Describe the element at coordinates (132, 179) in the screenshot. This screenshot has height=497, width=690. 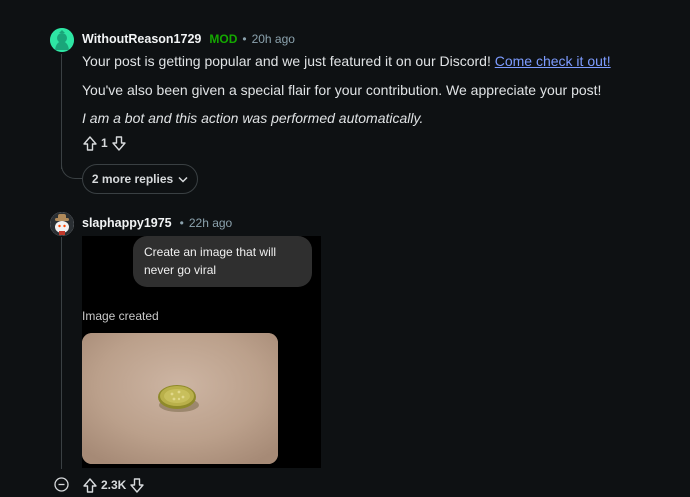
I see `more-replies-label: 2 more replies` at that location.